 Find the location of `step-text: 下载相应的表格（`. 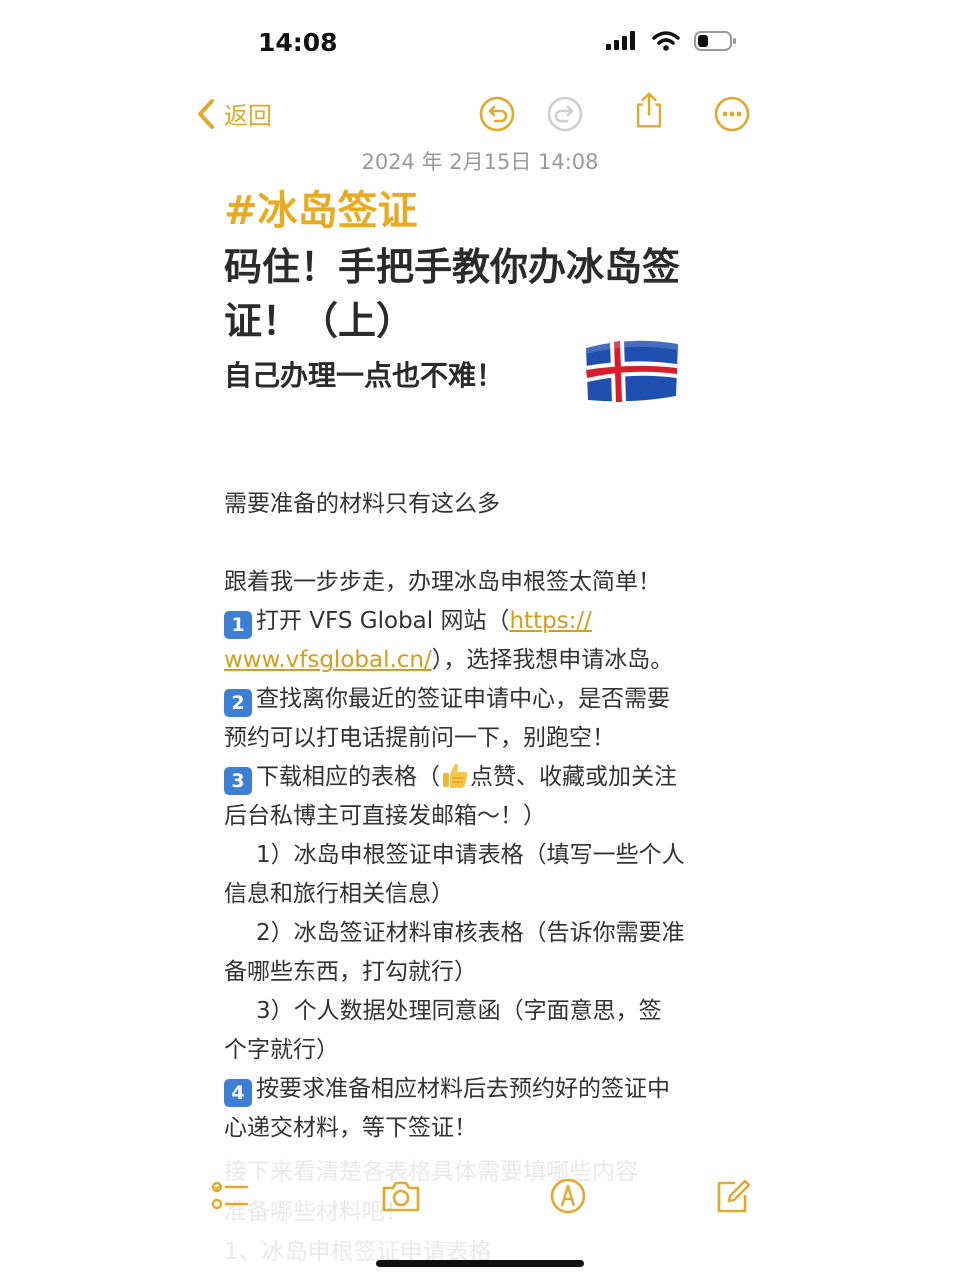

step-text: 下载相应的表格（ is located at coordinates (348, 777).